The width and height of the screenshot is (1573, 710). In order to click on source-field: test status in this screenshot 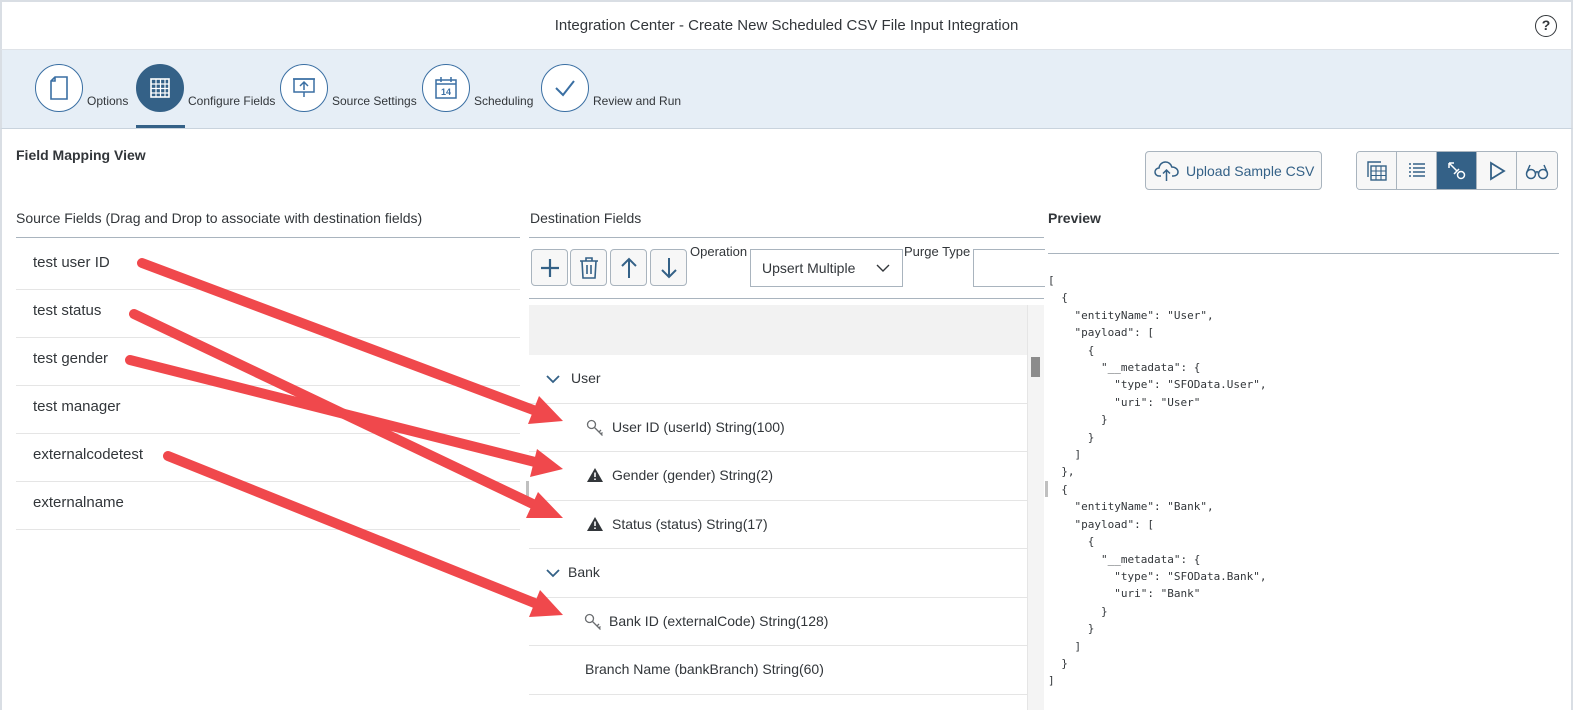, I will do `click(268, 314)`.